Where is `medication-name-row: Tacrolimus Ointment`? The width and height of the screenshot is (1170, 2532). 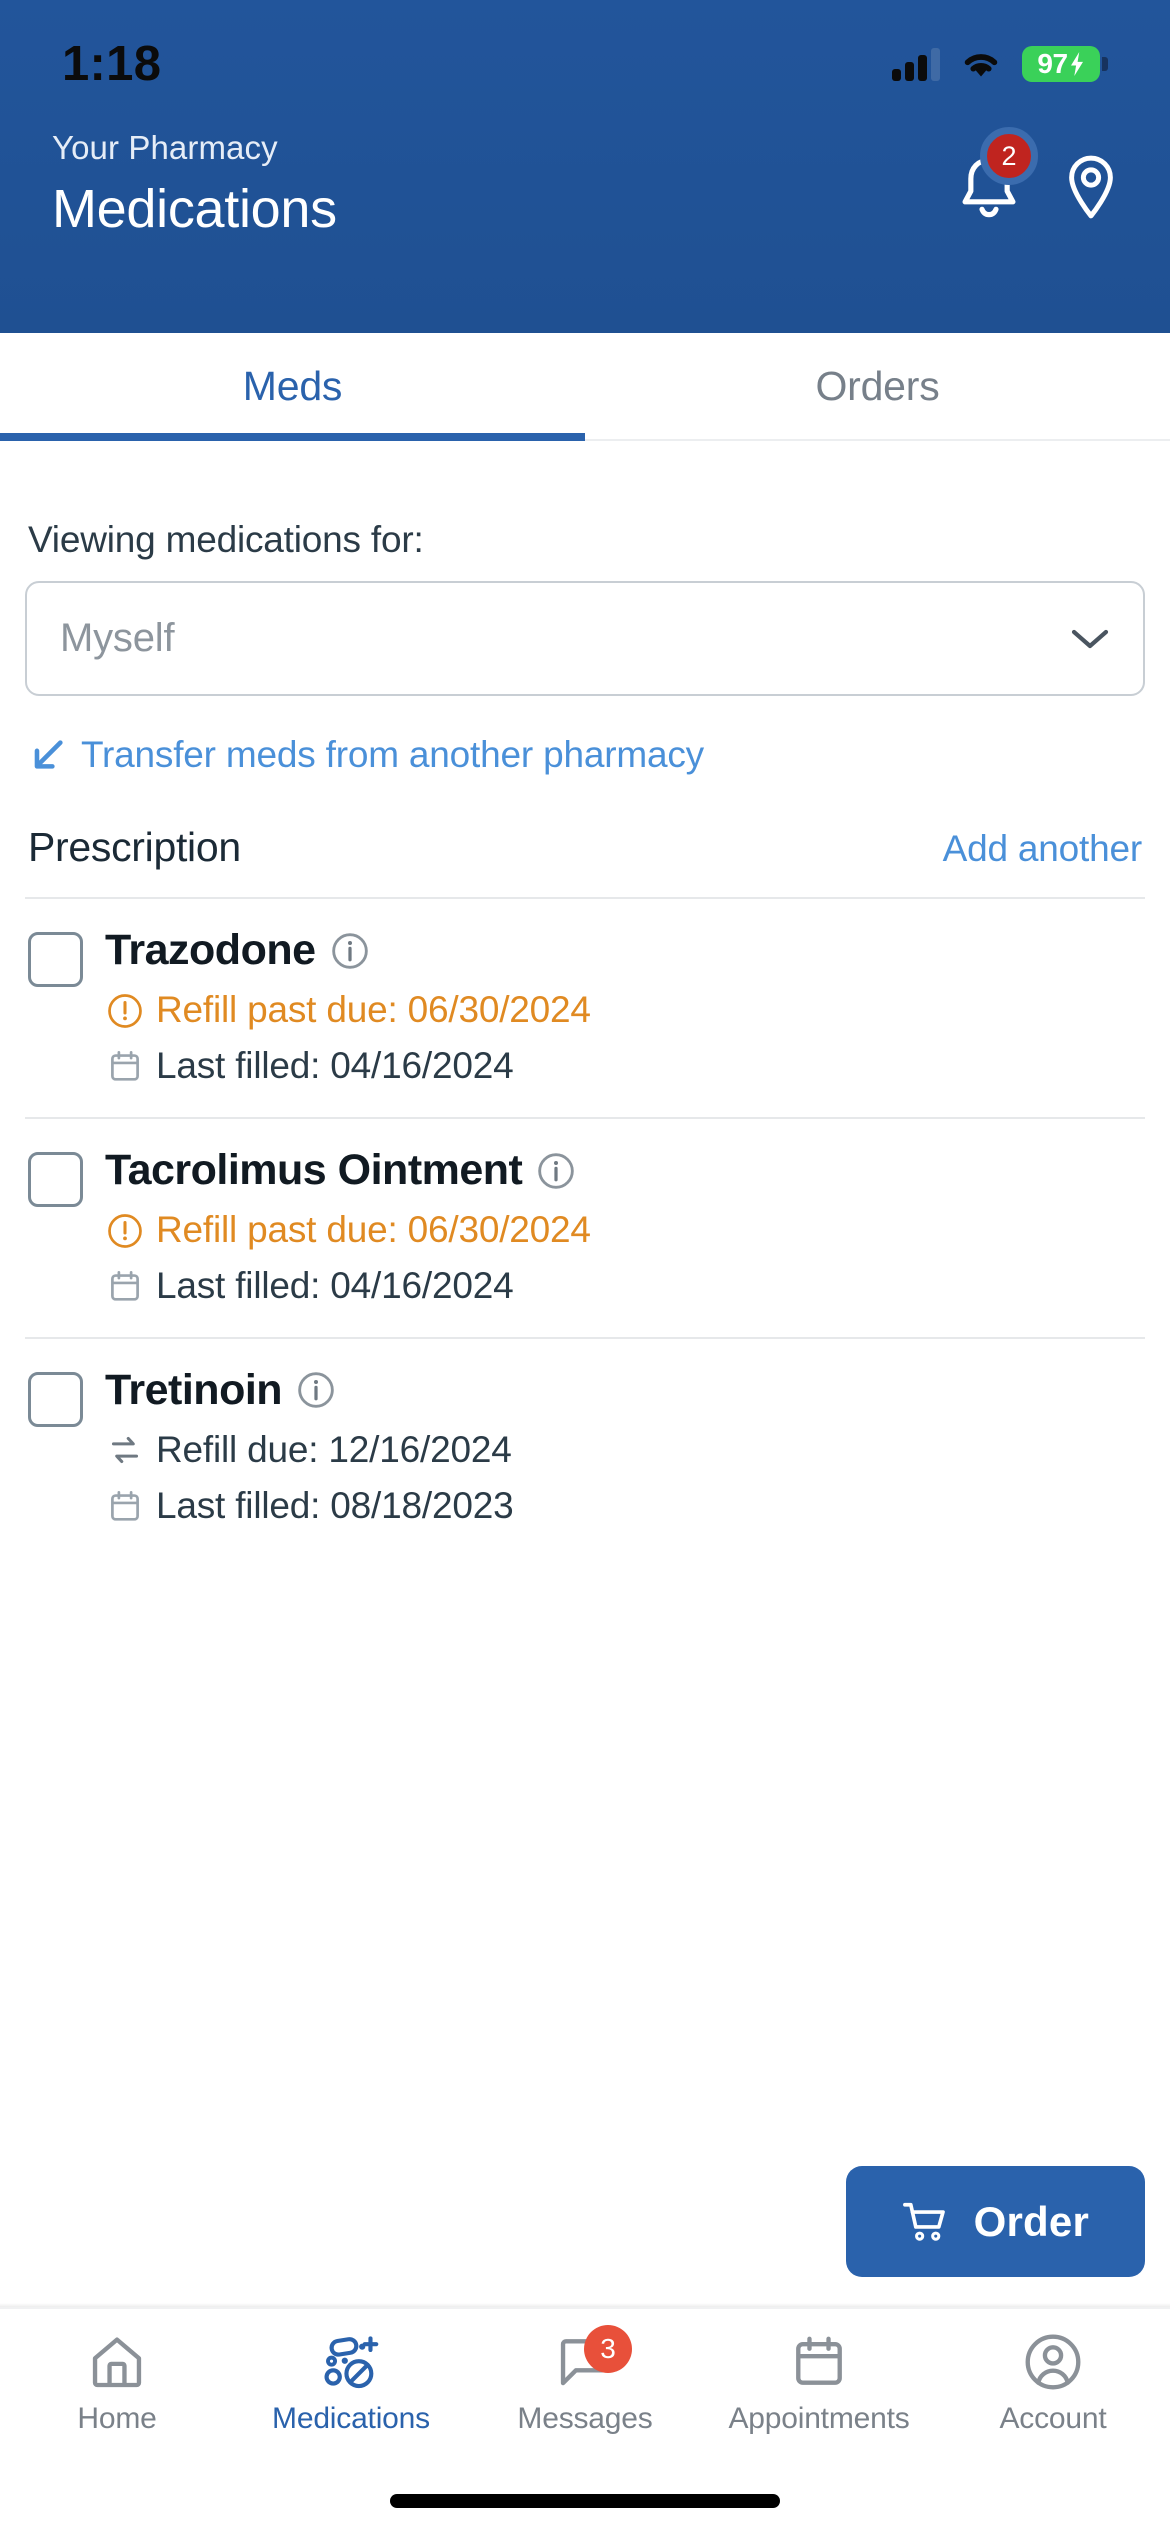
medication-name-row: Tacrolimus Ointment is located at coordinates (623, 1170).